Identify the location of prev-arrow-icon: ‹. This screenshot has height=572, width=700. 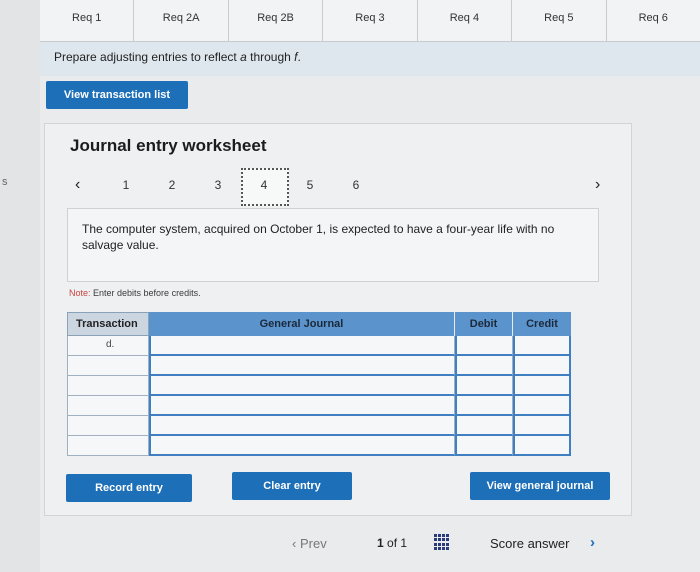
(294, 543).